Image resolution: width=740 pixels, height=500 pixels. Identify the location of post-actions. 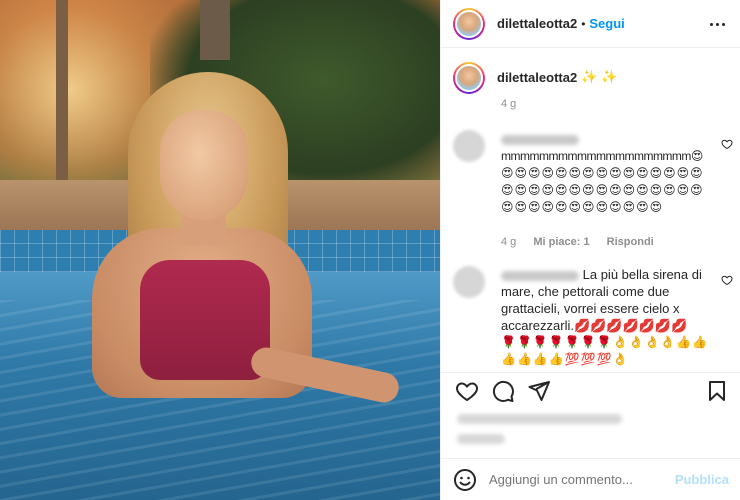
(590, 389).